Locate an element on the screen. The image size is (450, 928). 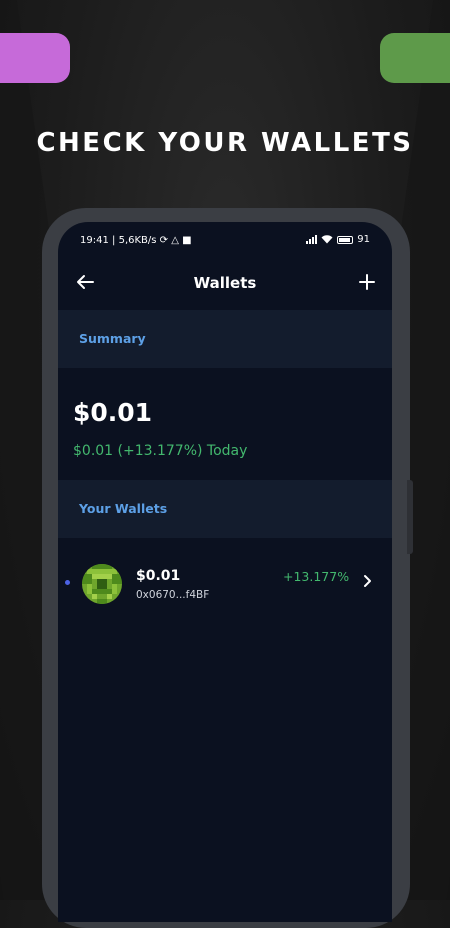
status-right: 91 is located at coordinates (338, 239).